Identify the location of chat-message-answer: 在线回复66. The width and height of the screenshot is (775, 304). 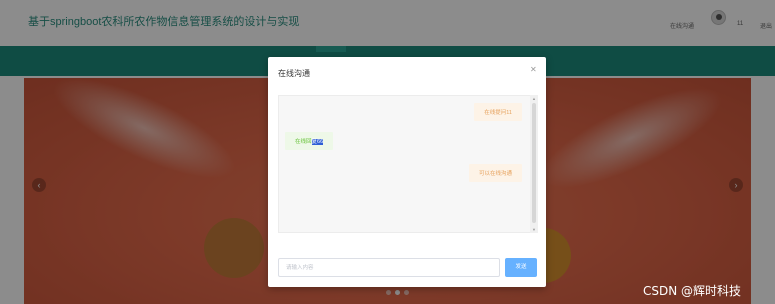
(309, 141).